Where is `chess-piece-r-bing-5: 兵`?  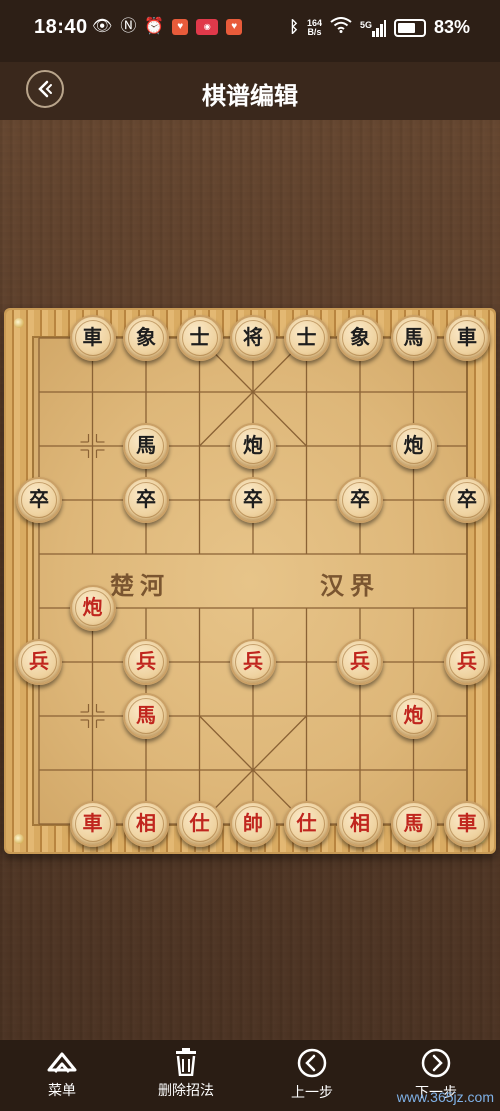
chess-piece-r-bing-5: 兵 is located at coordinates (467, 662).